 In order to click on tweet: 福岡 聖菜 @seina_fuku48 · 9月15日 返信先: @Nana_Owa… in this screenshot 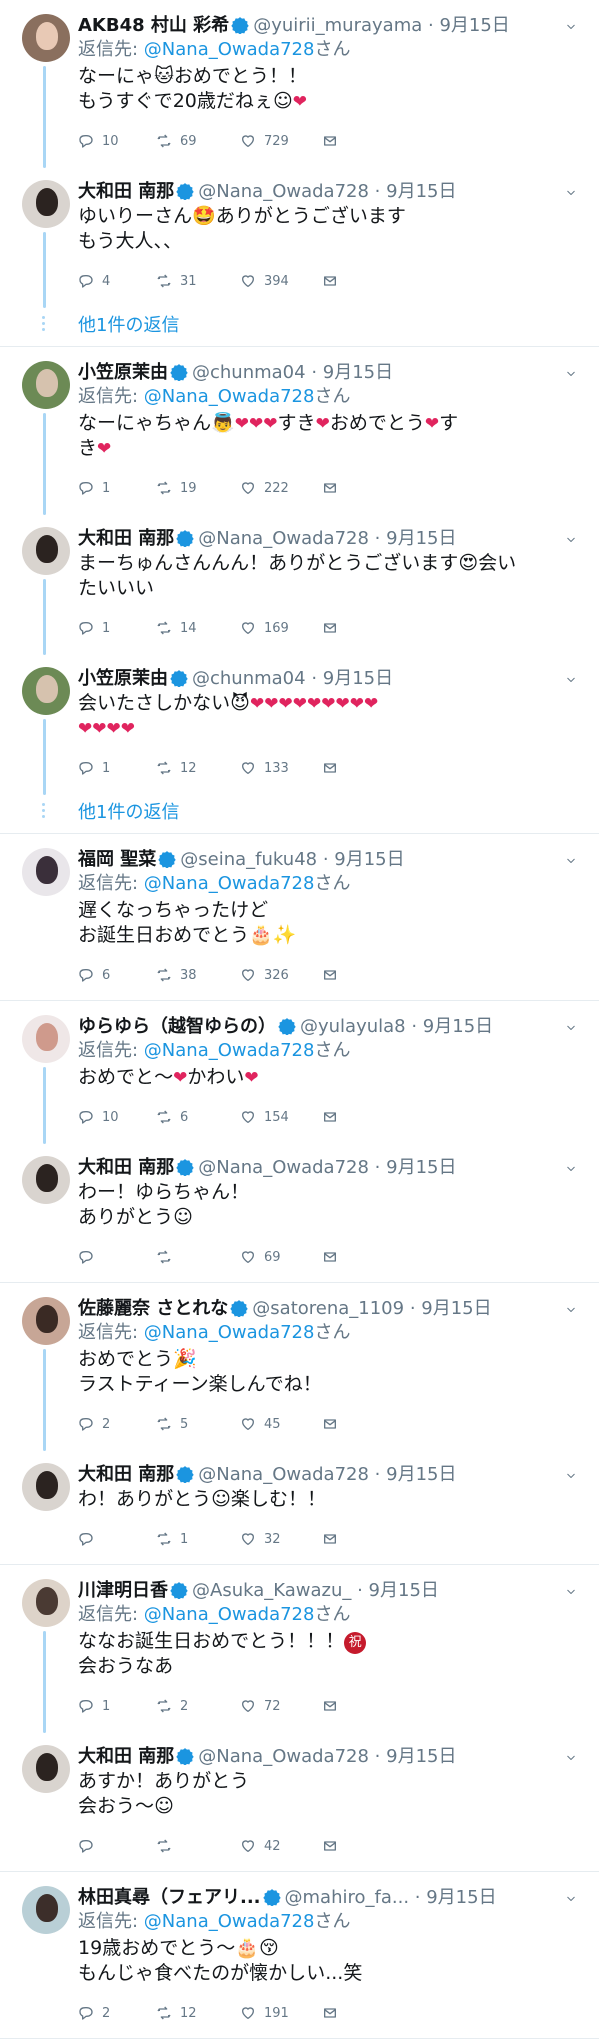, I will do `click(299, 917)`.